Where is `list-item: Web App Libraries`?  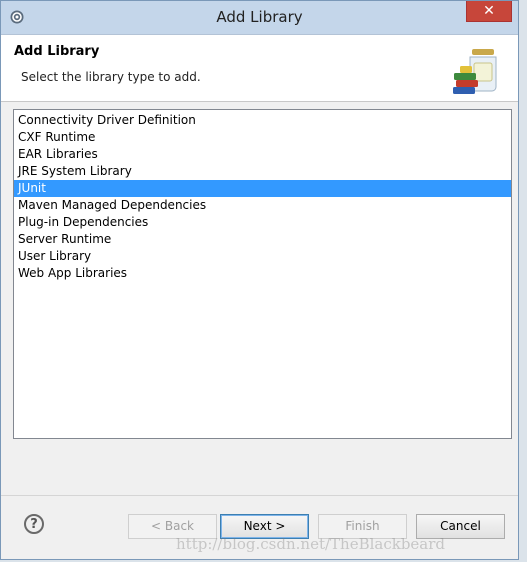
list-item: Web App Libraries is located at coordinates (262, 273).